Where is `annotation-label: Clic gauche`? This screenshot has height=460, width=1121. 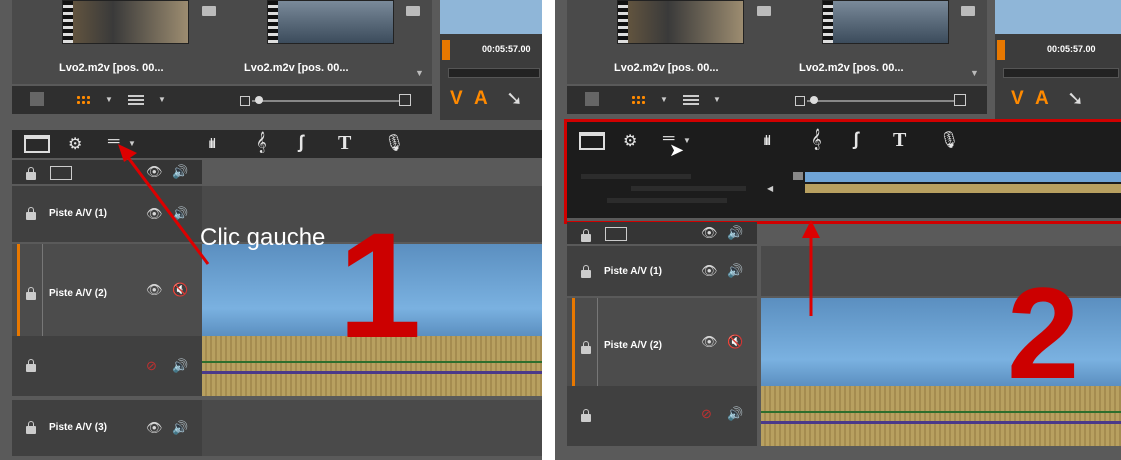
annotation-label: Clic gauche is located at coordinates (263, 237).